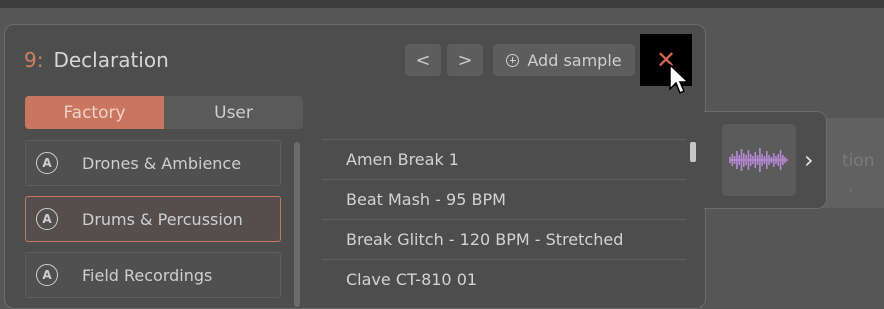  What do you see at coordinates (111, 60) in the screenshot?
I see `preset-name: Declaration` at bounding box center [111, 60].